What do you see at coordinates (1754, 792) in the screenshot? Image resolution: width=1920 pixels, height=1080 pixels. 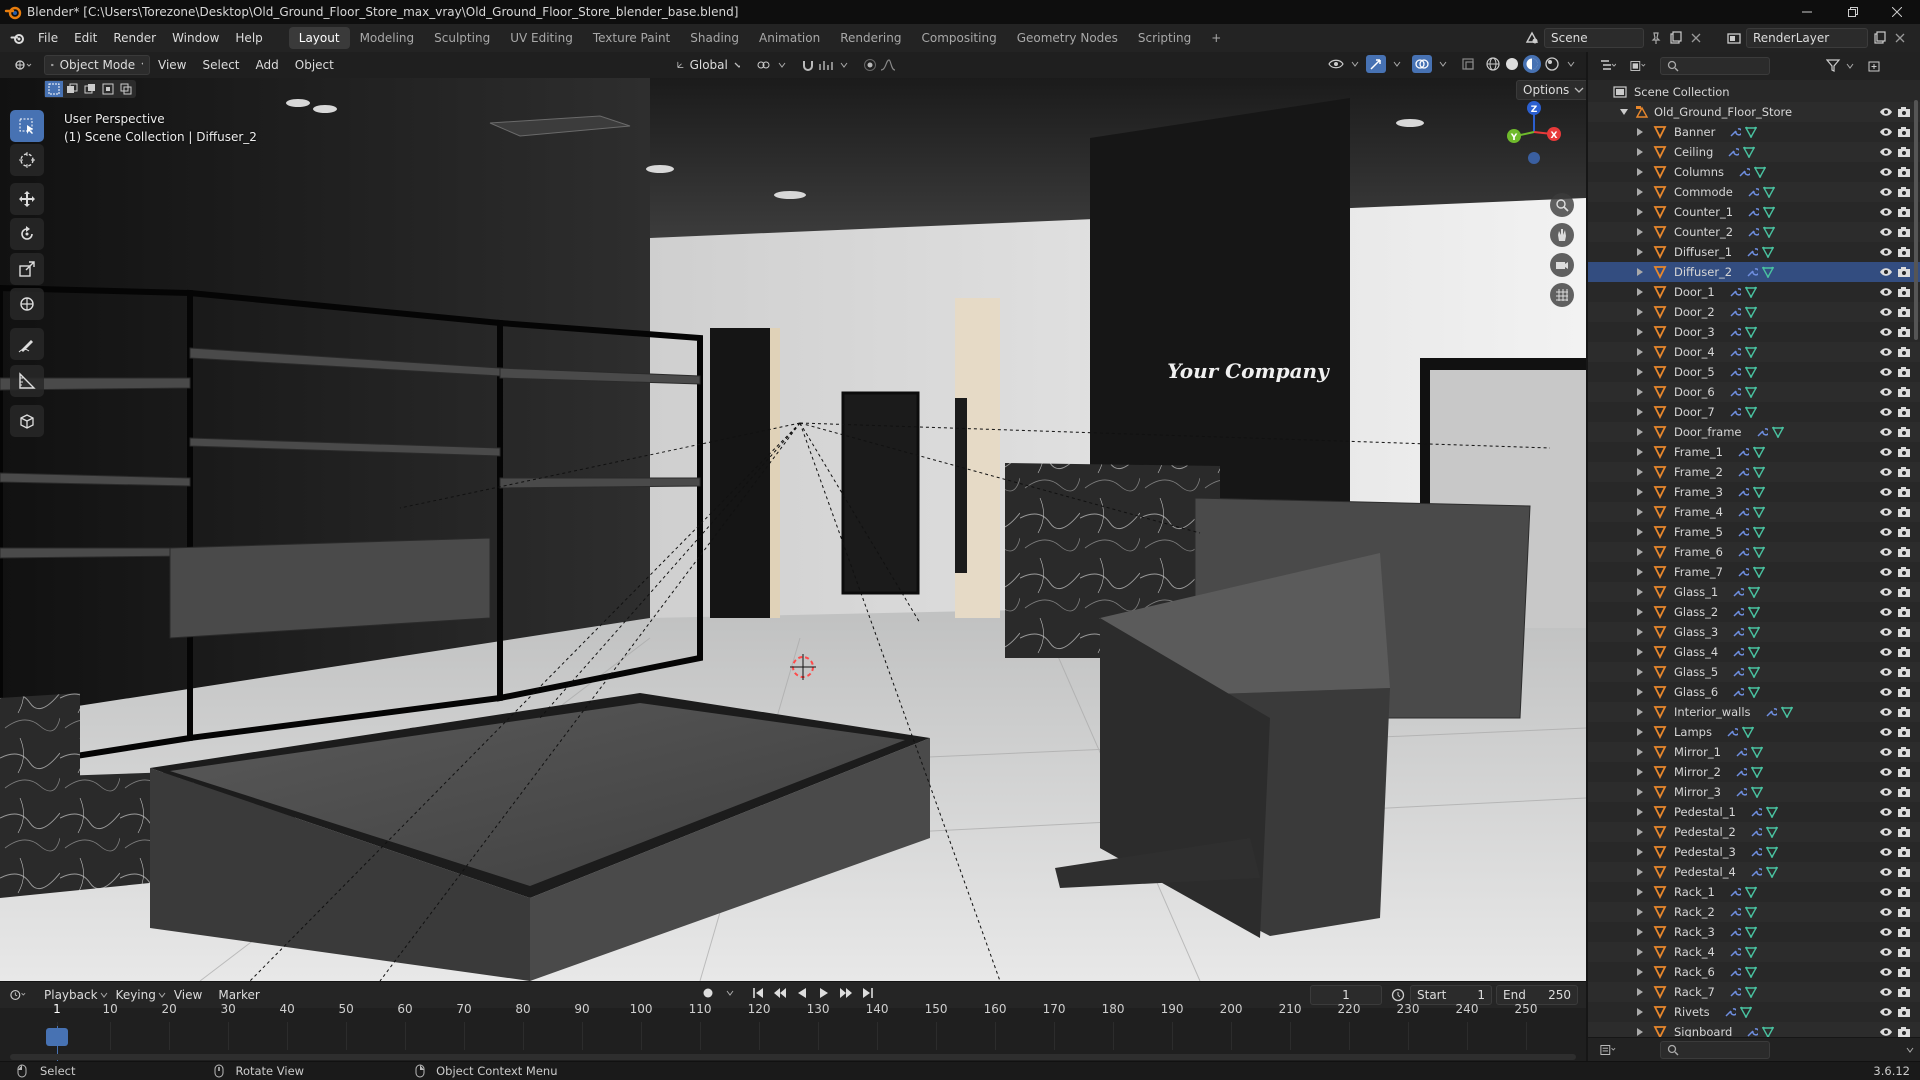 I see `outliner-item: Mirror_3` at bounding box center [1754, 792].